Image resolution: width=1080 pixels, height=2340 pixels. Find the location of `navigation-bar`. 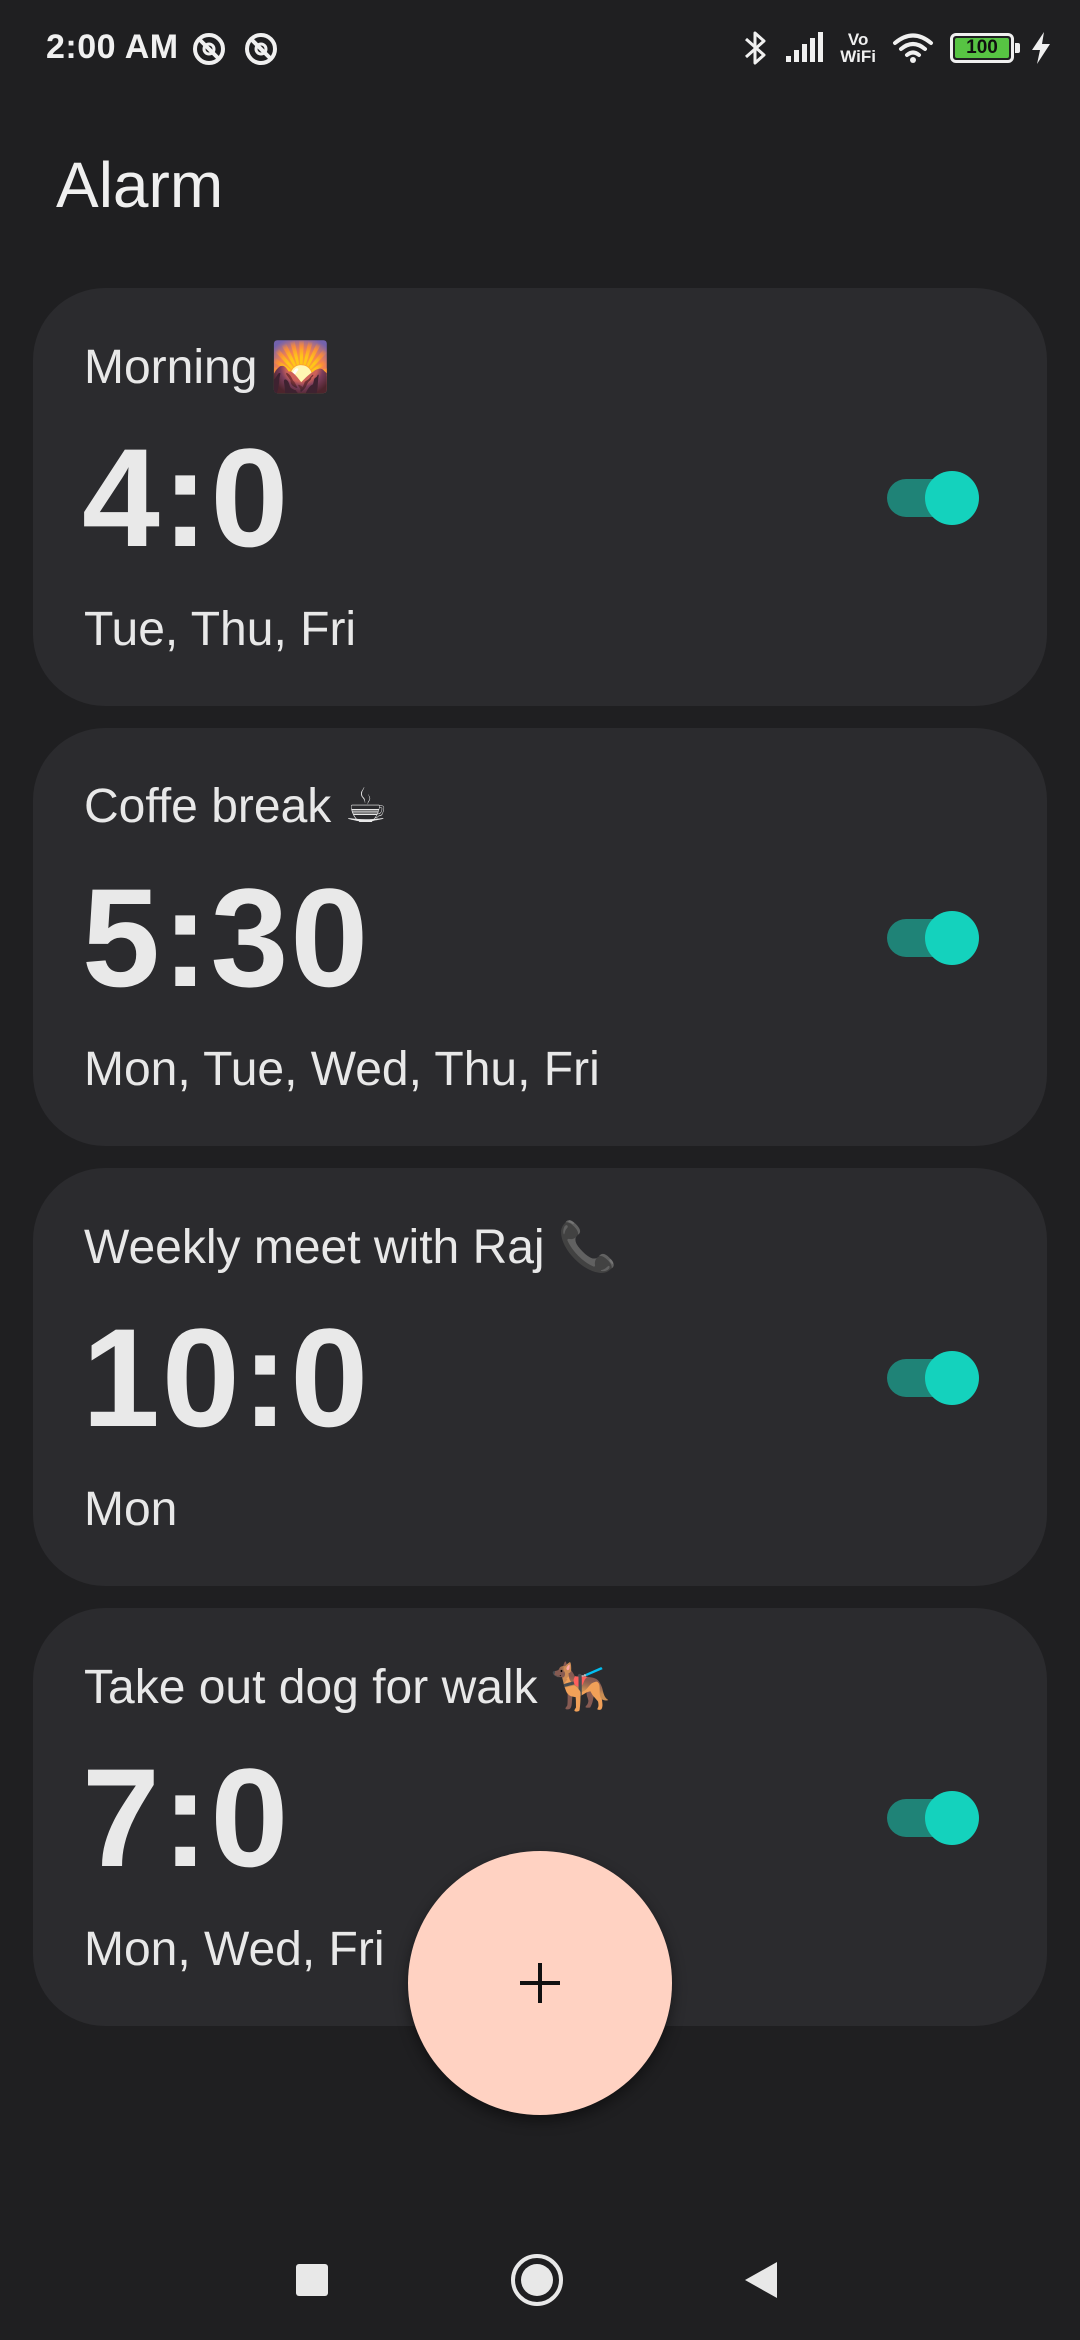

navigation-bar is located at coordinates (540, 2280).